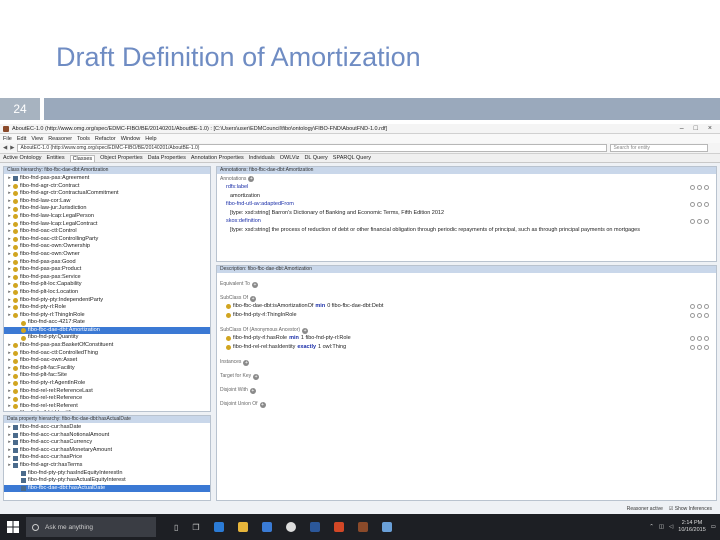 The width and height of the screenshot is (720, 540). What do you see at coordinates (107, 293) in the screenshot?
I see `tree-item: ▸ fibo-fnd-plt-loc:Location` at bounding box center [107, 293].